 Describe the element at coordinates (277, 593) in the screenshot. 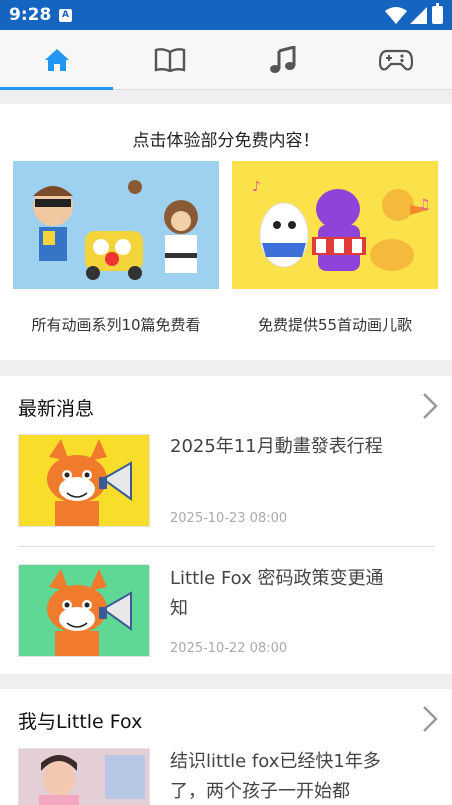

I see `news-item-title: Little Fox 密码政策变更通知` at that location.